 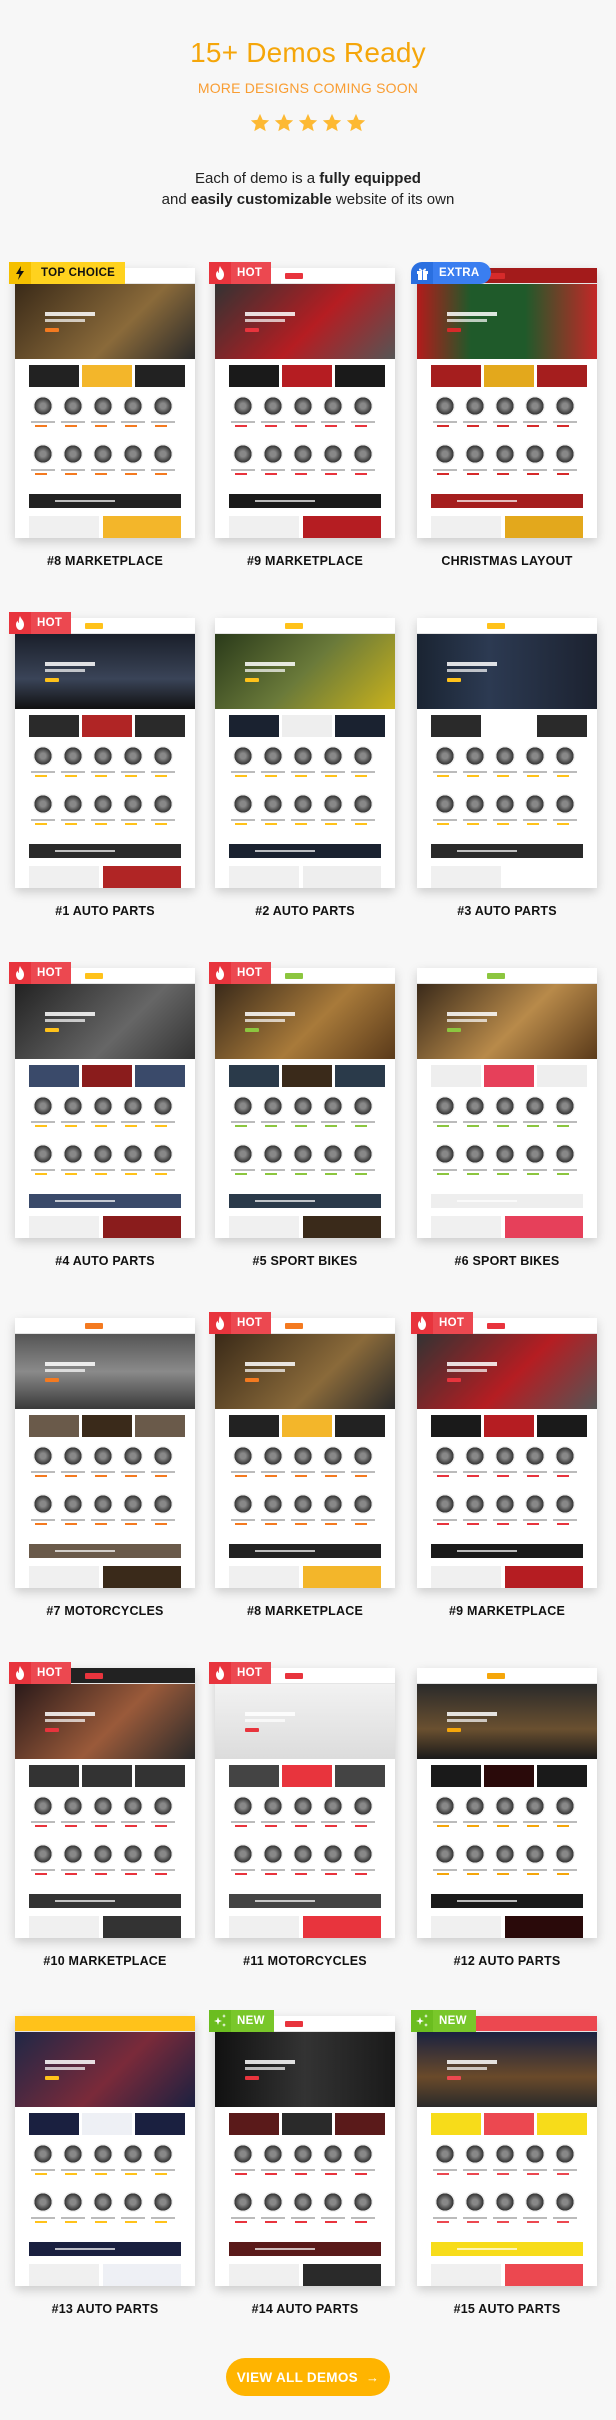 What do you see at coordinates (305, 1261) in the screenshot?
I see `demo-label: #5 SPORT BIKES` at bounding box center [305, 1261].